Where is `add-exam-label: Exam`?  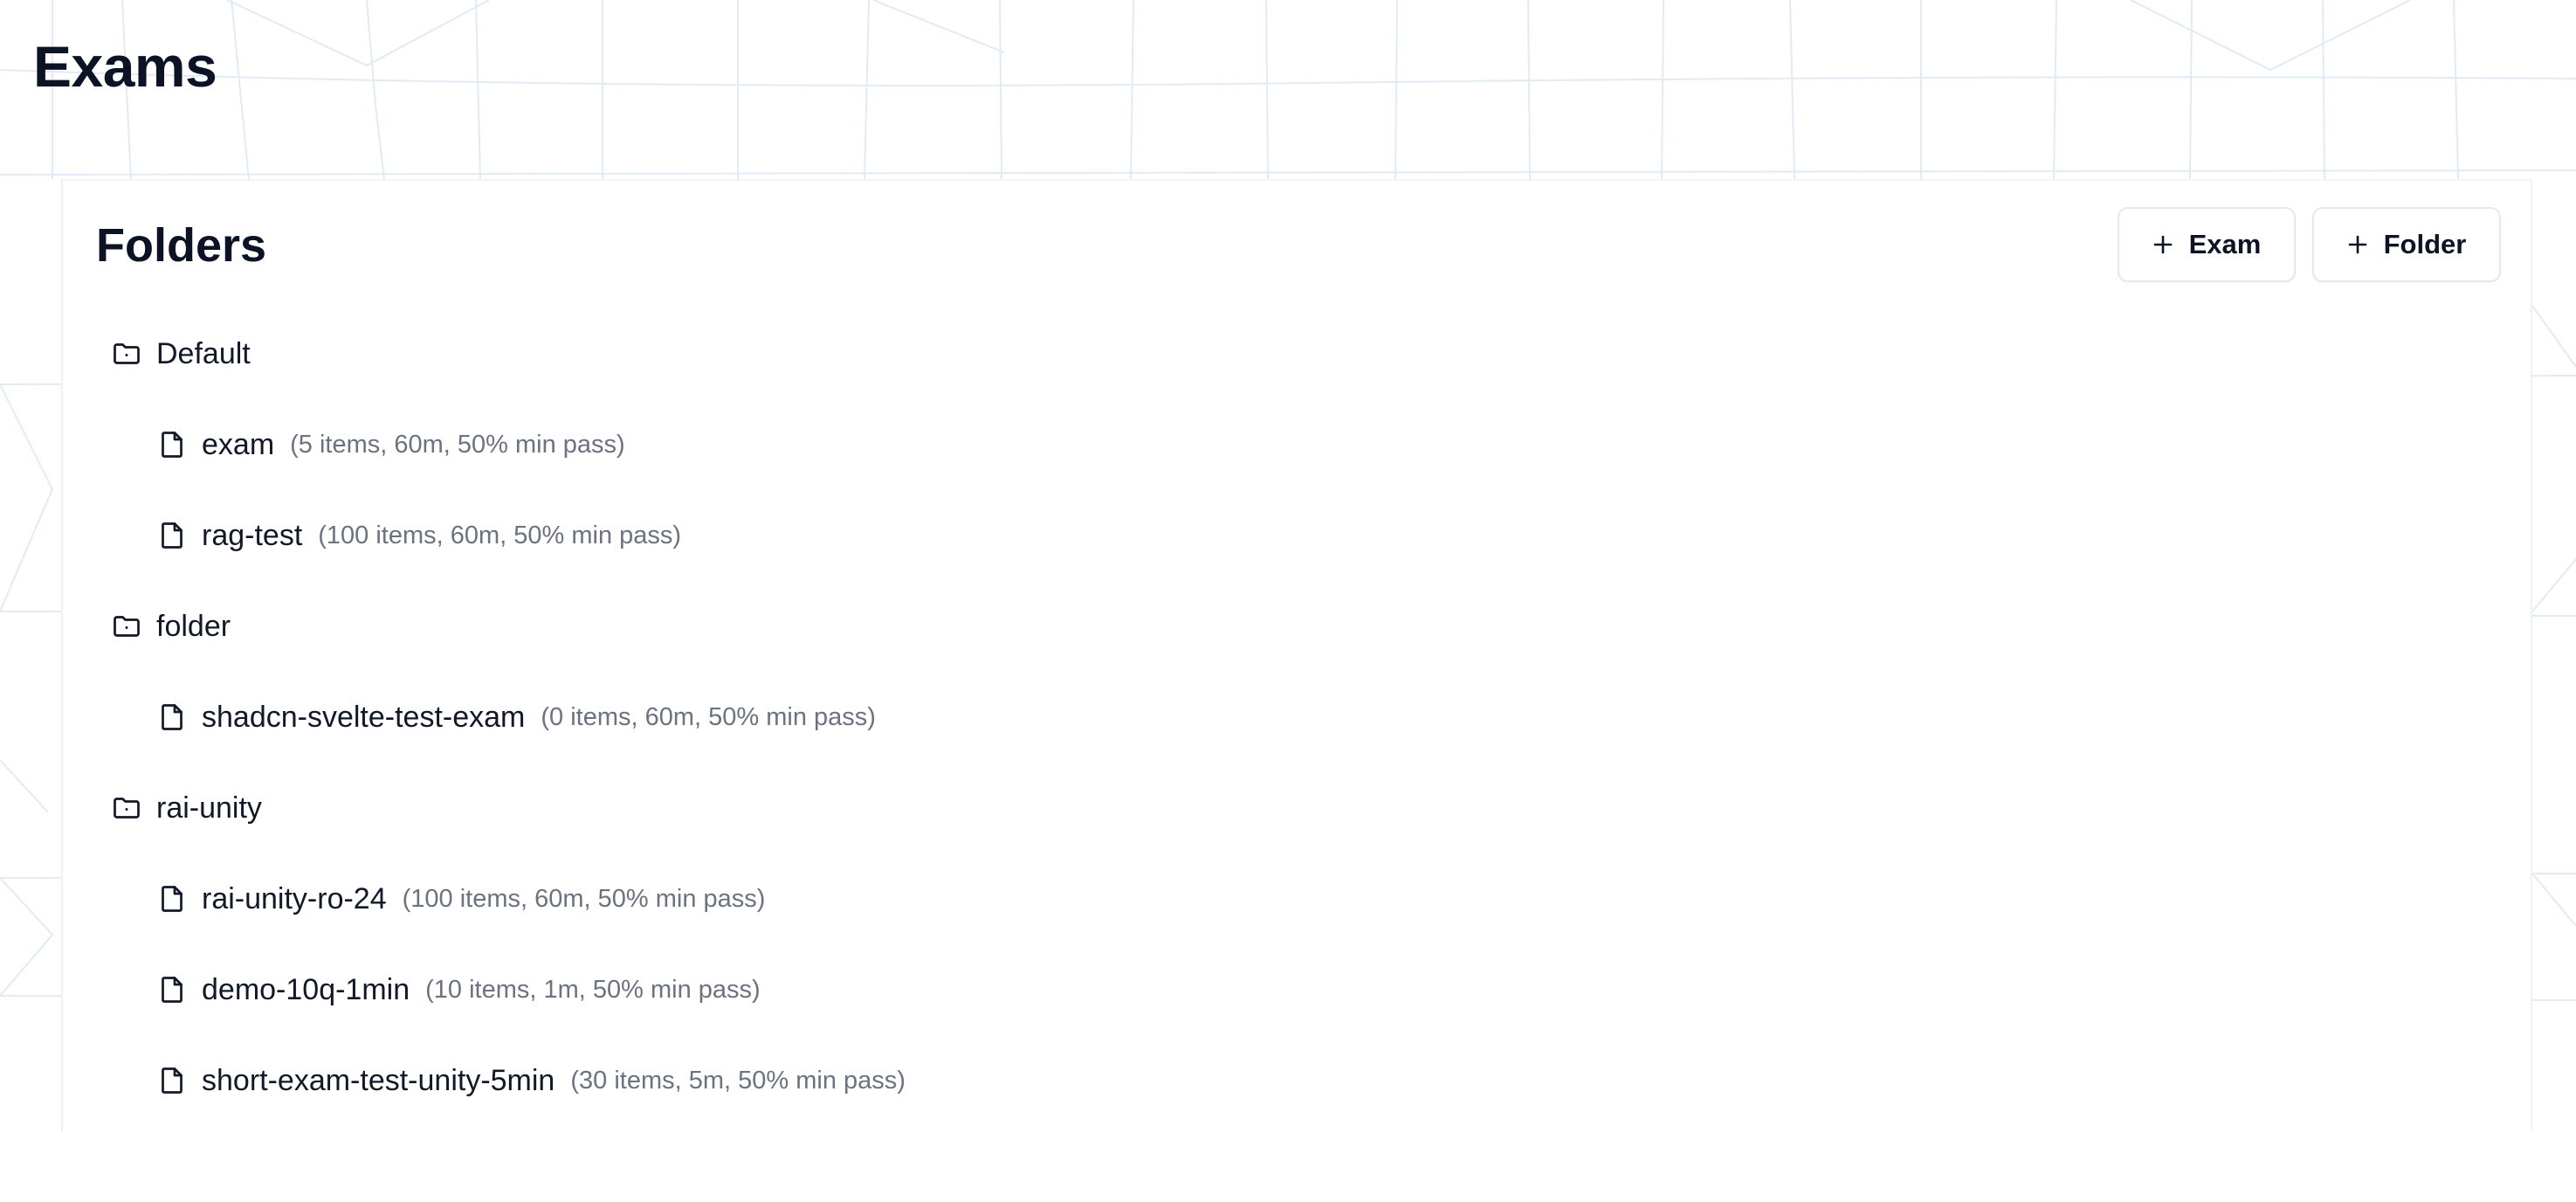
add-exam-label: Exam is located at coordinates (2225, 244).